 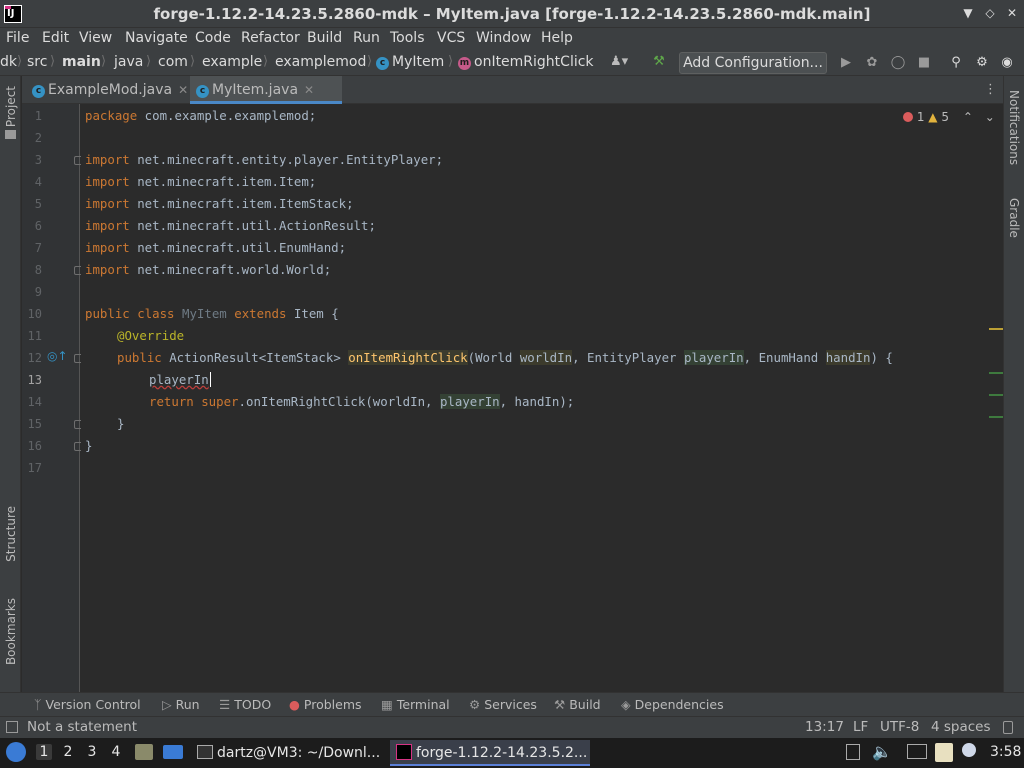 I want to click on clock: 3:58, so click(x=1005, y=752).